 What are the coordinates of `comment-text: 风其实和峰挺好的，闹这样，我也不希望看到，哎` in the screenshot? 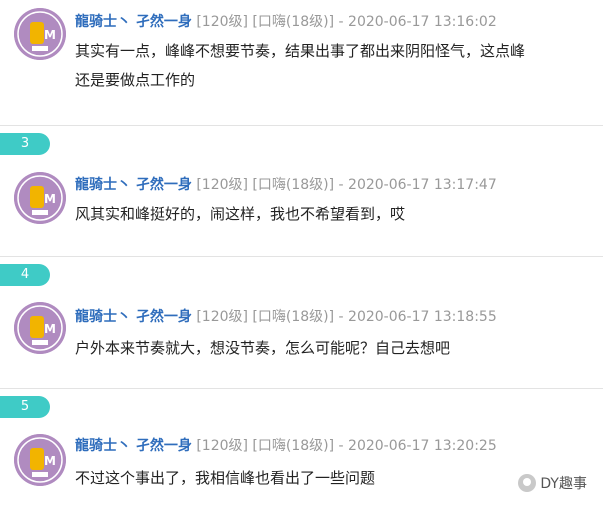 It's located at (330, 214).